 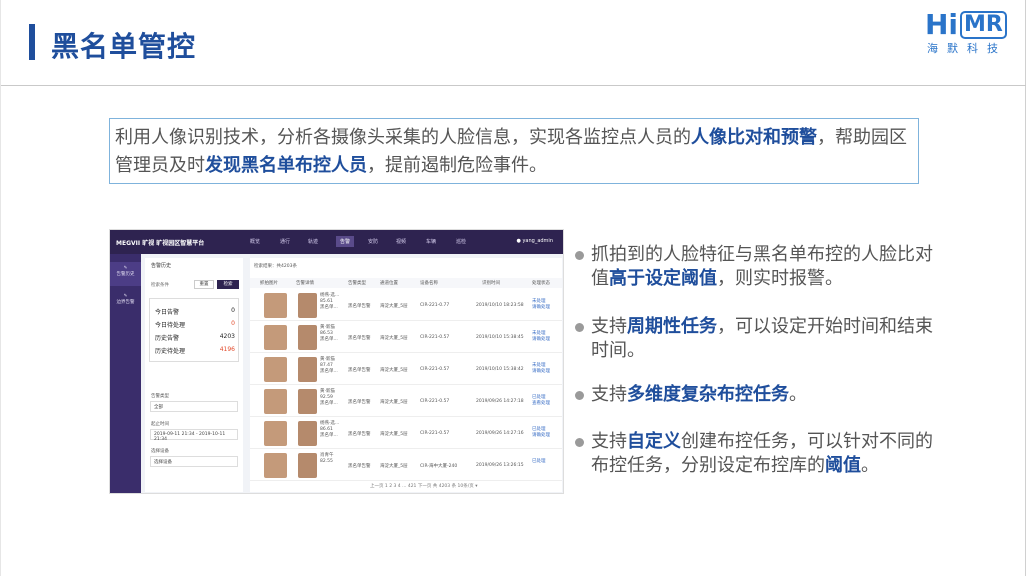 I want to click on logo-mark: Hi MR, so click(x=966, y=25).